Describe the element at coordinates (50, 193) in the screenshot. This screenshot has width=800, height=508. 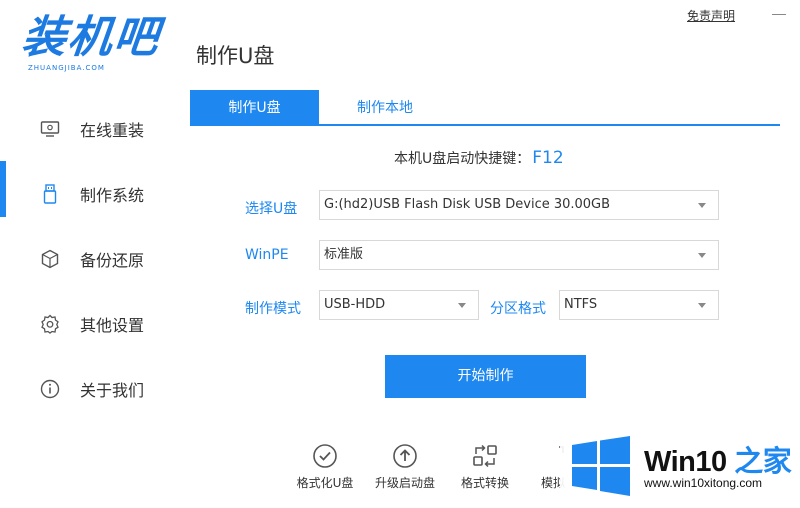
I see `usb-drive-icon` at that location.